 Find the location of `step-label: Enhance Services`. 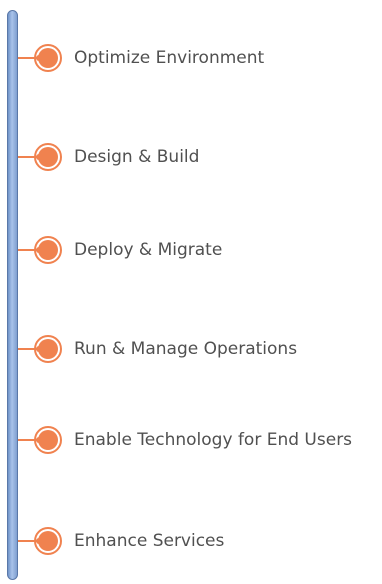

step-label: Enhance Services is located at coordinates (149, 541).